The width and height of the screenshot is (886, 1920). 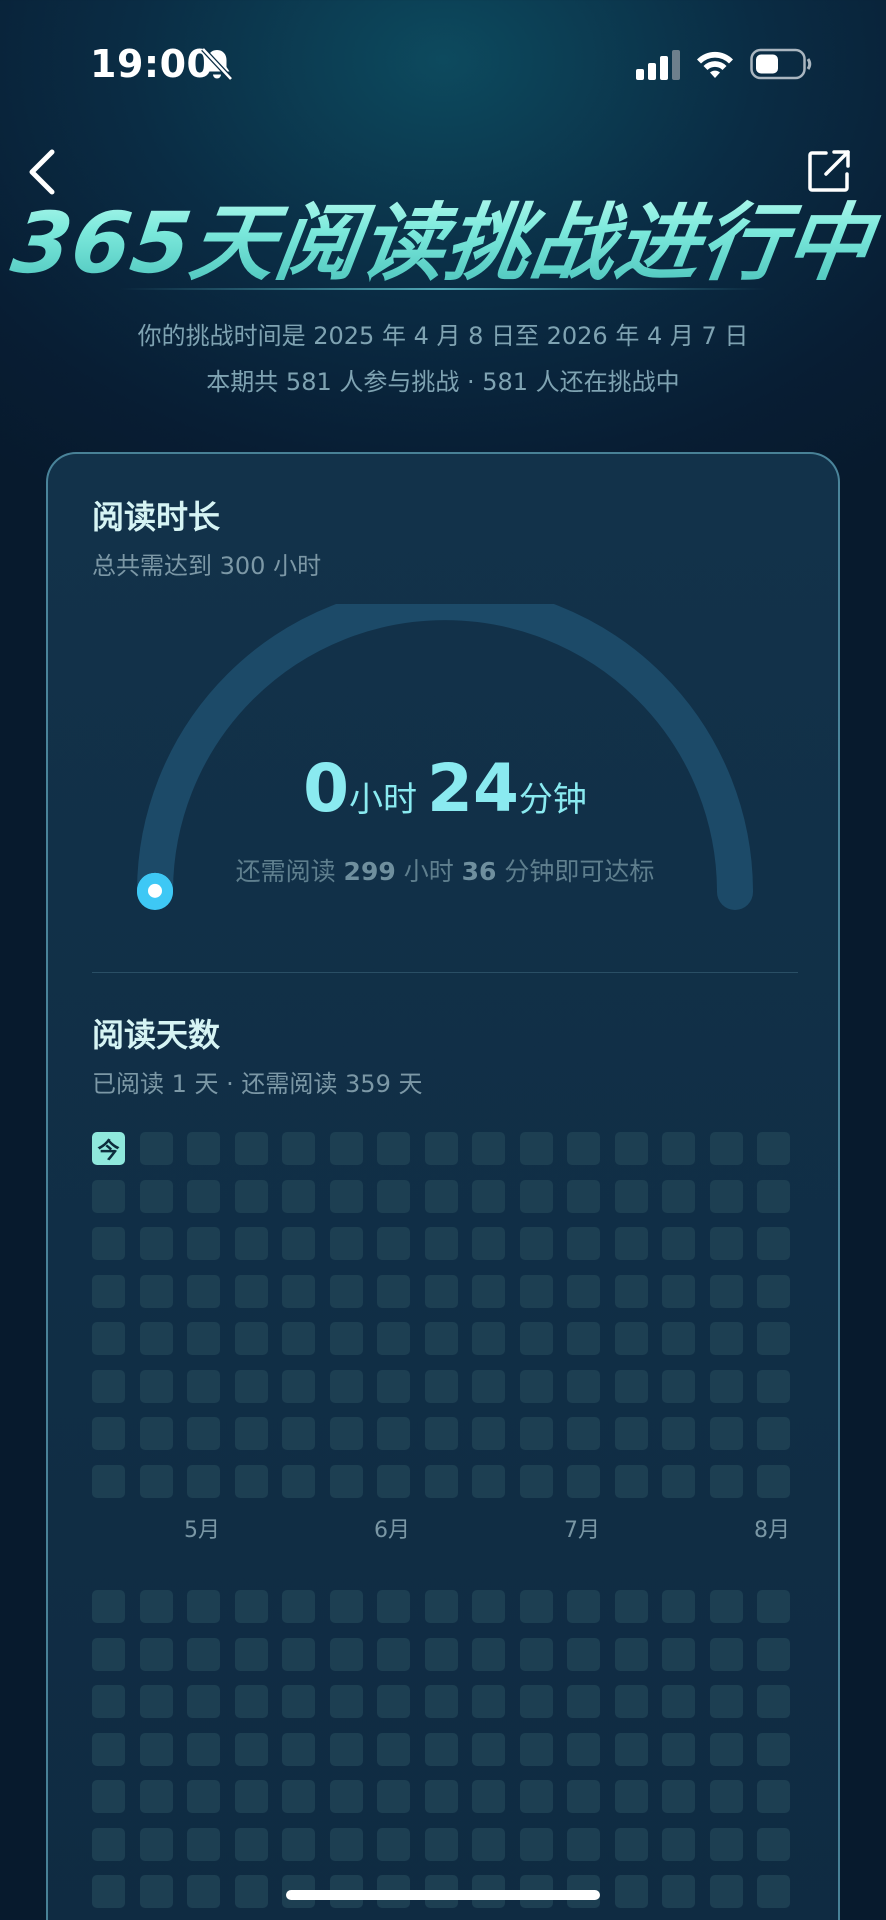 What do you see at coordinates (445, 870) in the screenshot?
I see `remaining-time-note: 还需阅读 299 小时 36 分钟即可达标` at bounding box center [445, 870].